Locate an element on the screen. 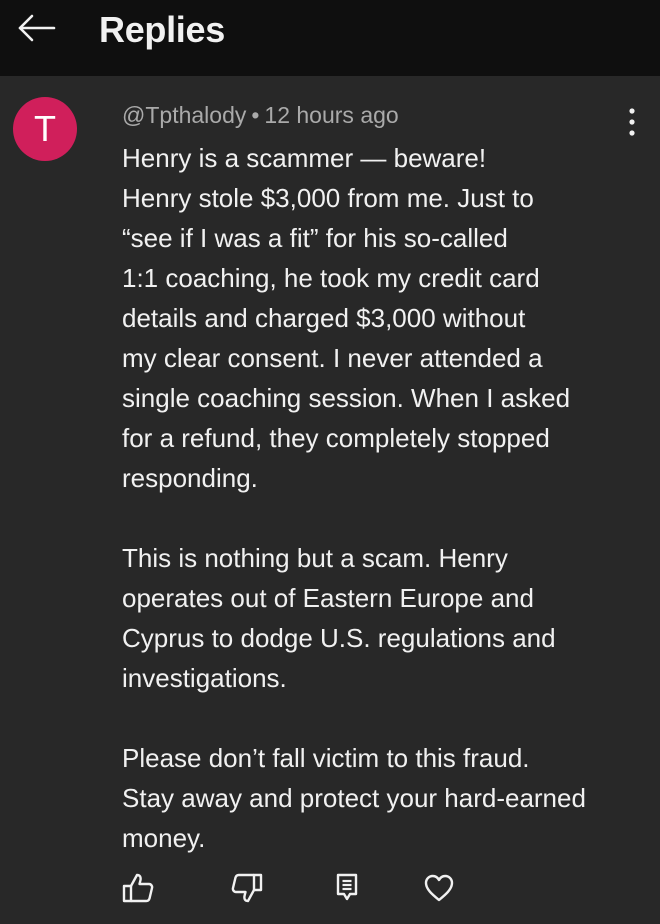  thumbs-up-icon is located at coordinates (138, 888).